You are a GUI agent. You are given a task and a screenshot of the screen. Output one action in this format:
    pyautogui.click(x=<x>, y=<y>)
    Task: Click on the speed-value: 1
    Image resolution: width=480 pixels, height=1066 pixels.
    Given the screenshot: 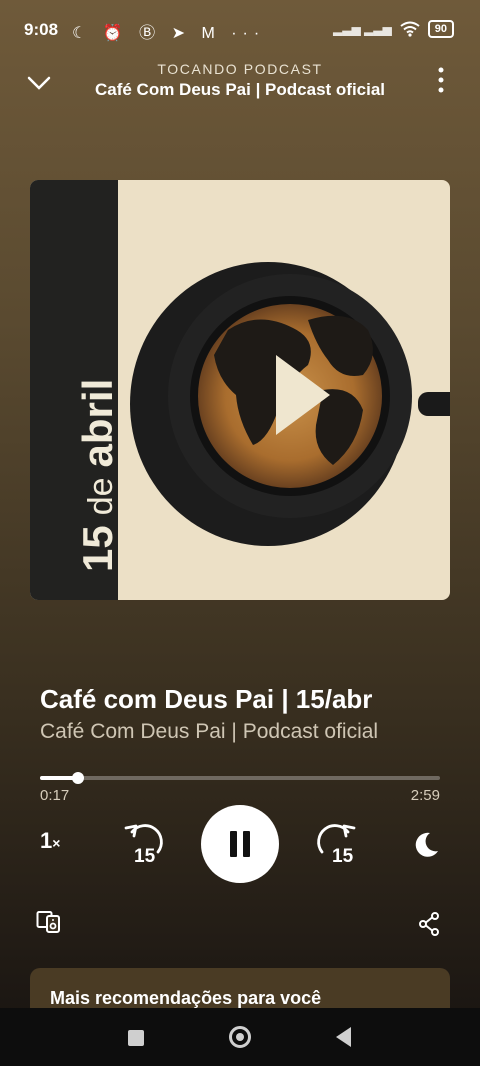 What is the action you would take?
    pyautogui.click(x=46, y=840)
    